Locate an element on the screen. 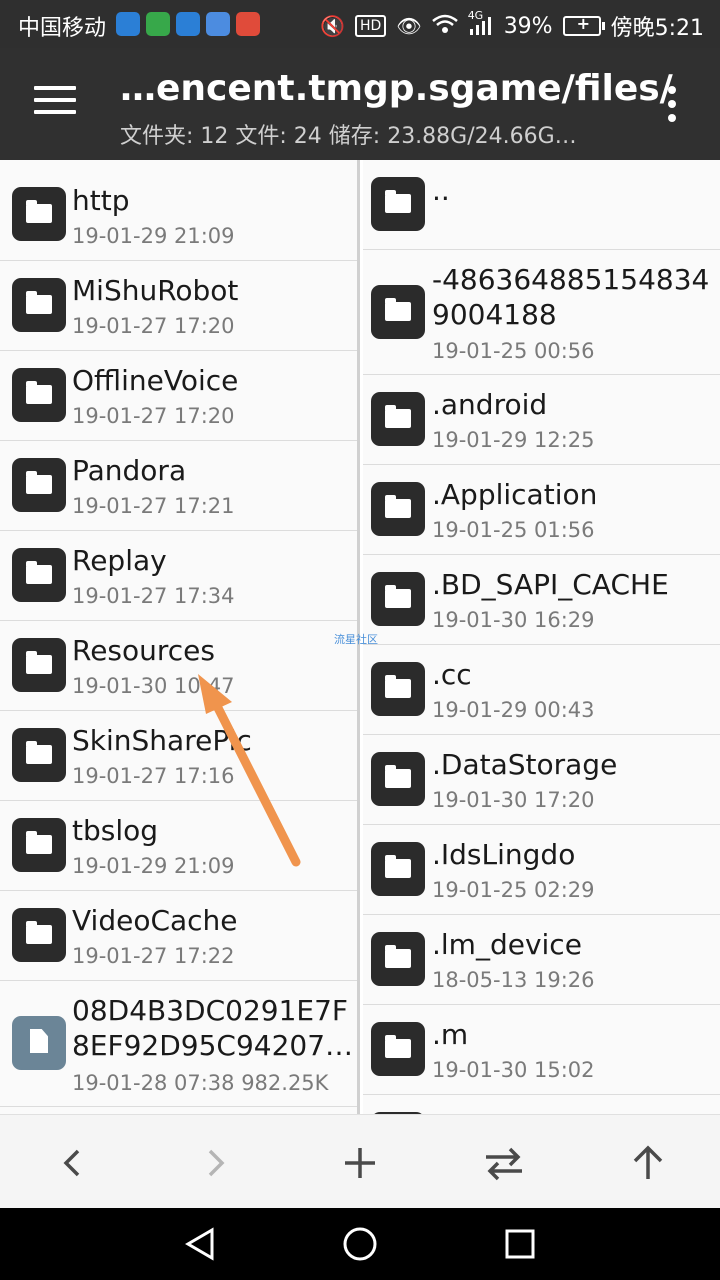 This screenshot has height=1280, width=720. item-meta: 19-01-29 12:25 is located at coordinates (513, 440).